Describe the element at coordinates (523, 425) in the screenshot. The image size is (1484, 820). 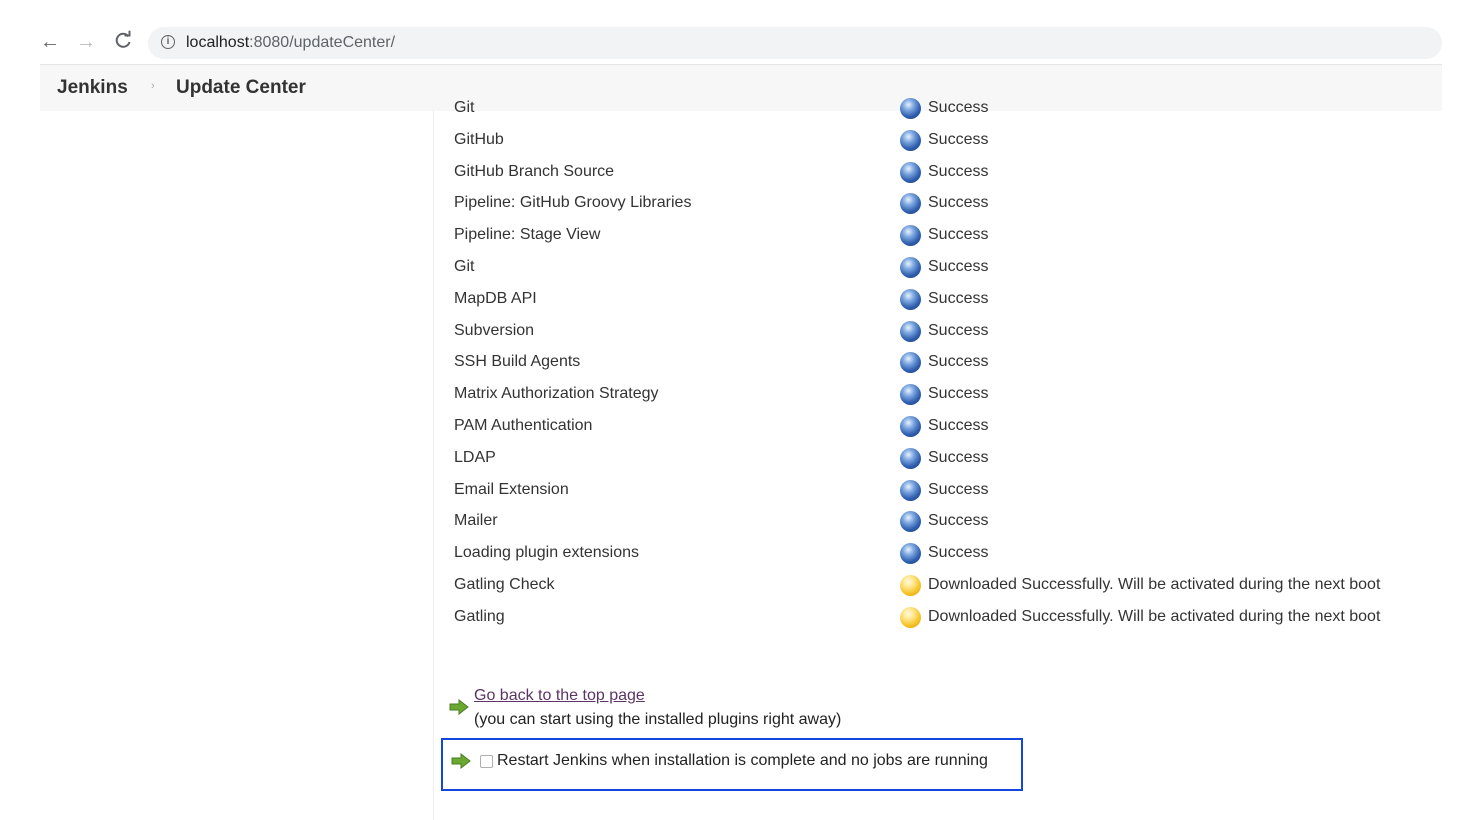
I see `plugin-name: PAM Authentication` at that location.